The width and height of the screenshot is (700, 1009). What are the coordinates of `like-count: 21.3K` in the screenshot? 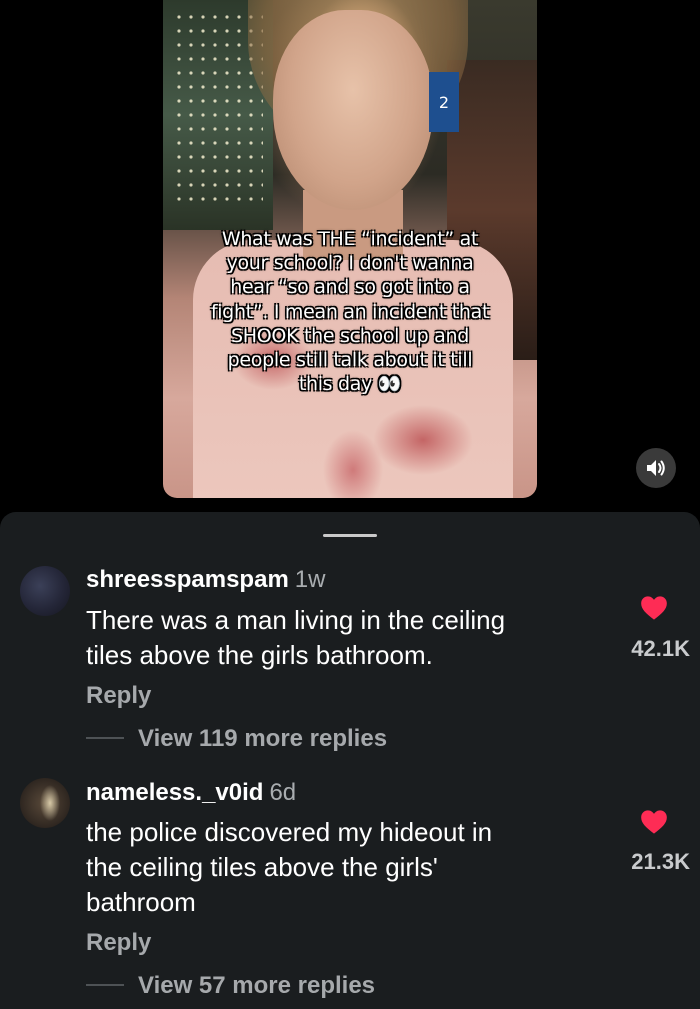 It's located at (660, 861).